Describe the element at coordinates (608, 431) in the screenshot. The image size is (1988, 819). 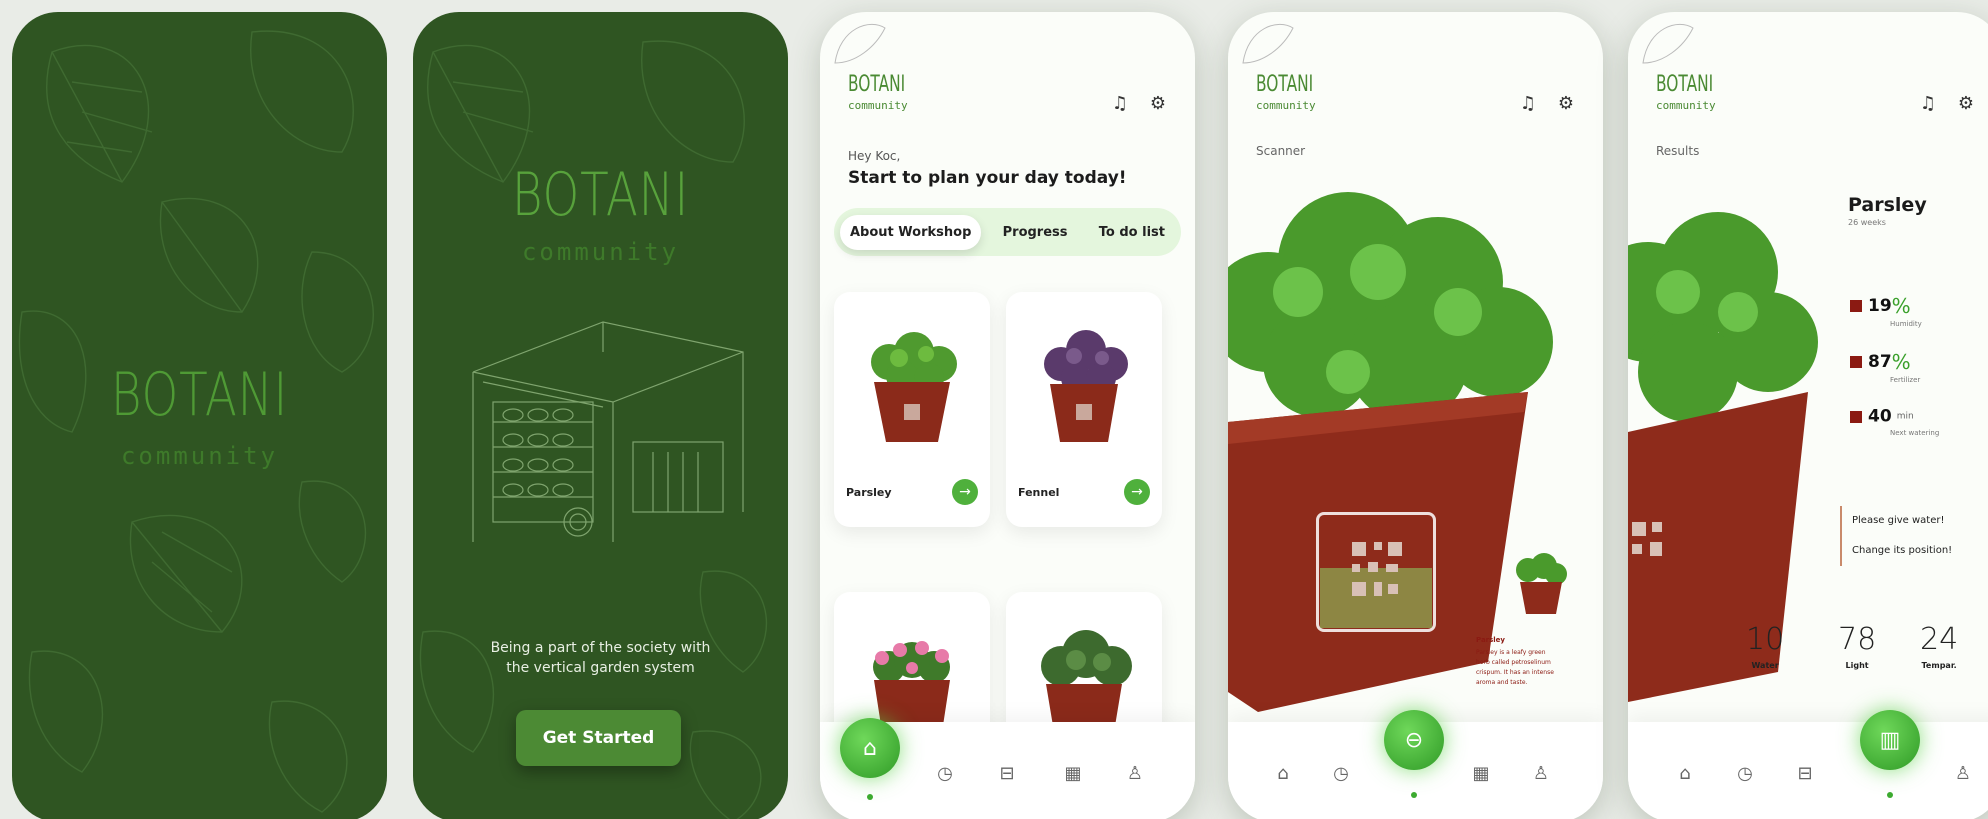
I see `vertical-garden-illustration` at that location.